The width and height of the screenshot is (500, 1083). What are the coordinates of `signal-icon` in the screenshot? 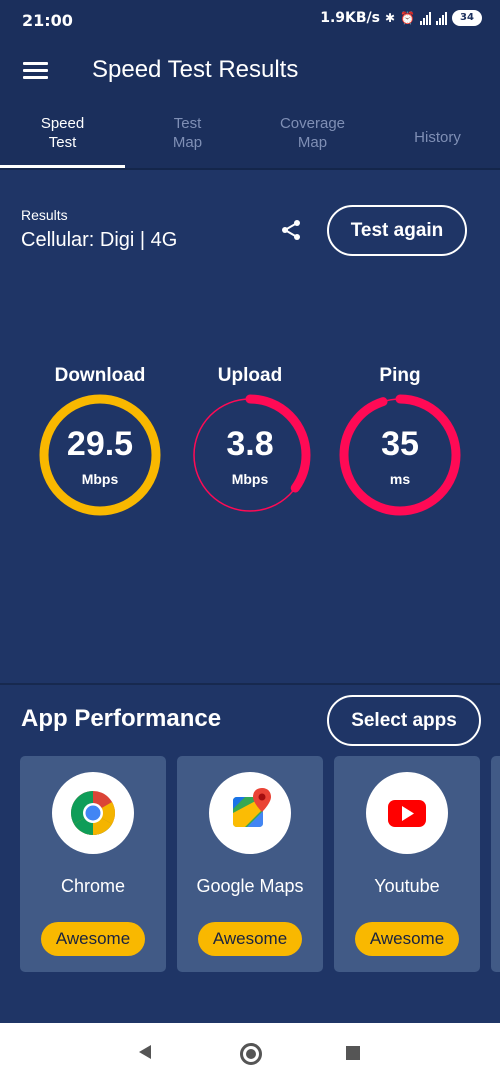 It's located at (425, 18).